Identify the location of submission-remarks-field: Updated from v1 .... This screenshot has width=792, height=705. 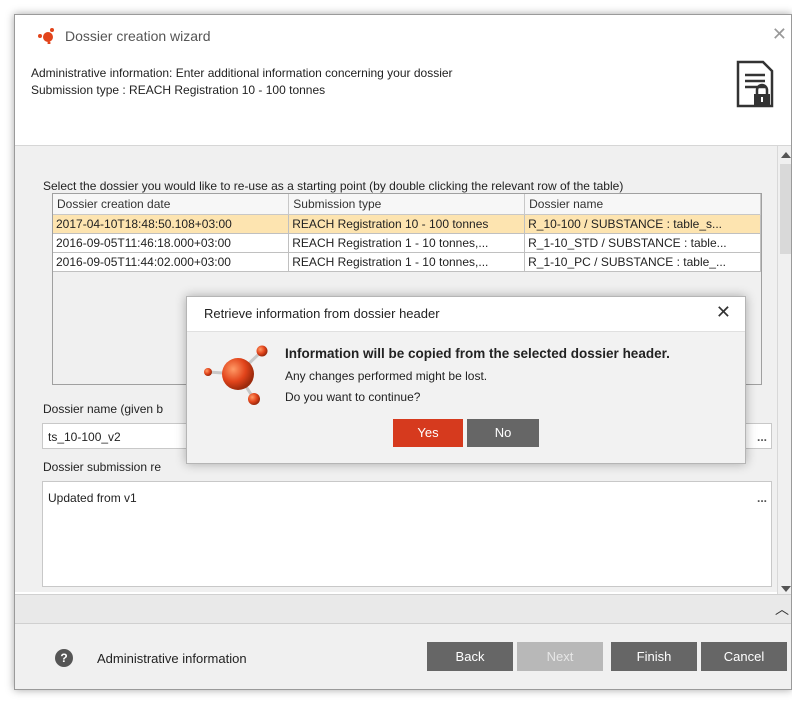
(407, 534).